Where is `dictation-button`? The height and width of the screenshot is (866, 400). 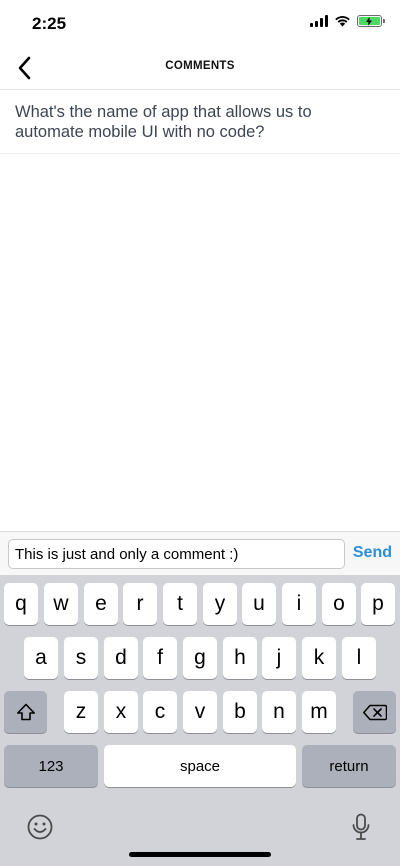 dictation-button is located at coordinates (361, 827).